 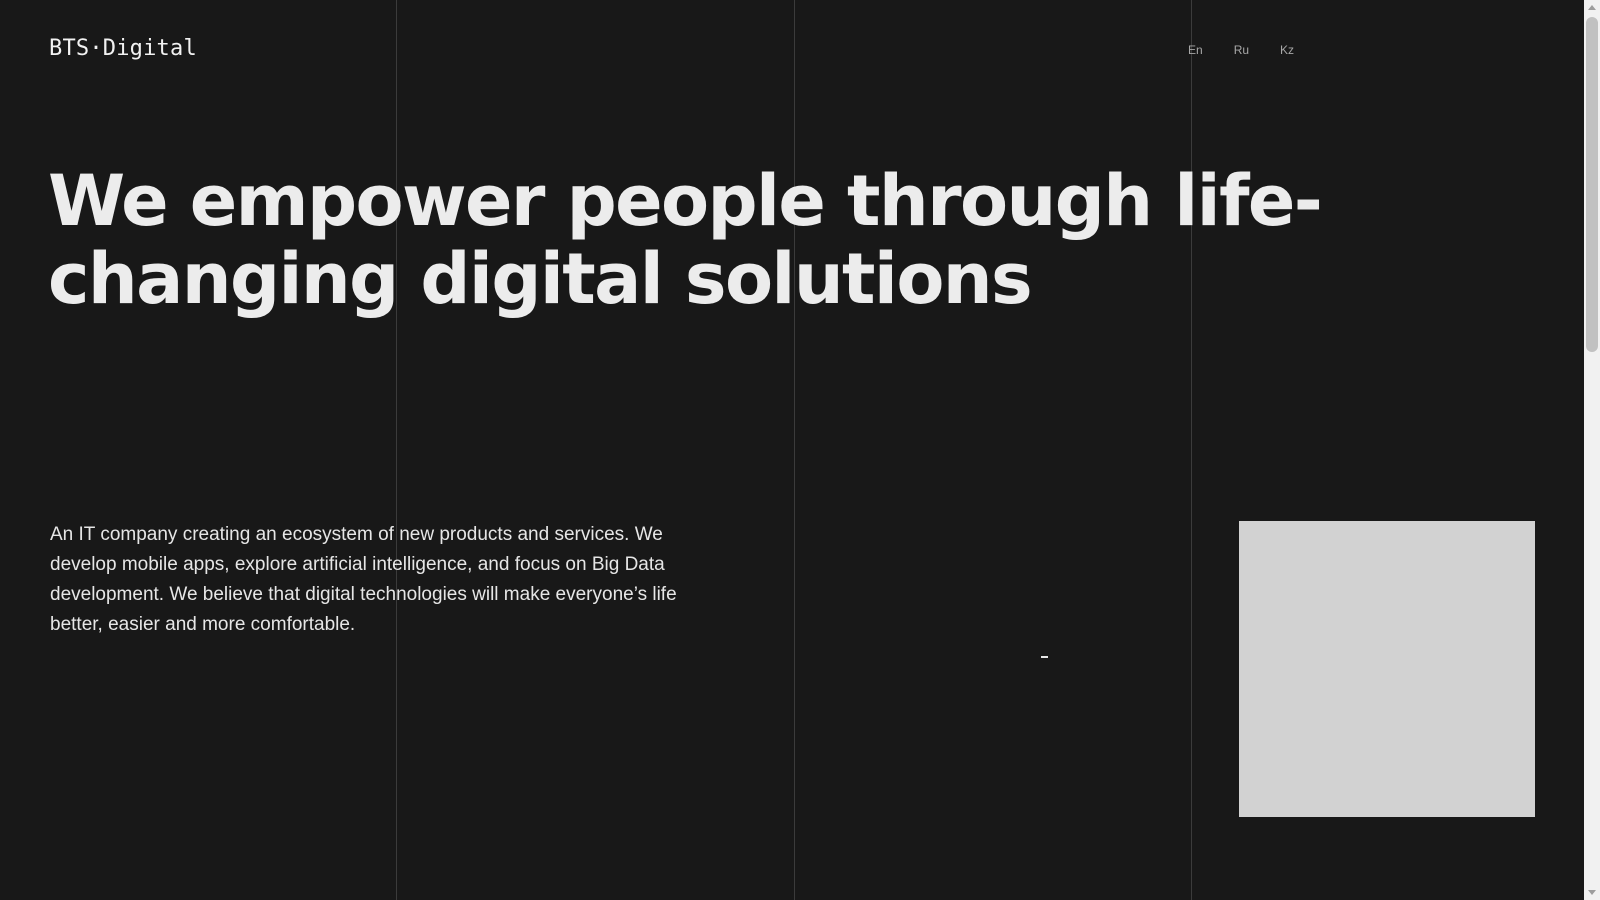 I want to click on scroll-up-arrow-icon, so click(x=1592, y=7).